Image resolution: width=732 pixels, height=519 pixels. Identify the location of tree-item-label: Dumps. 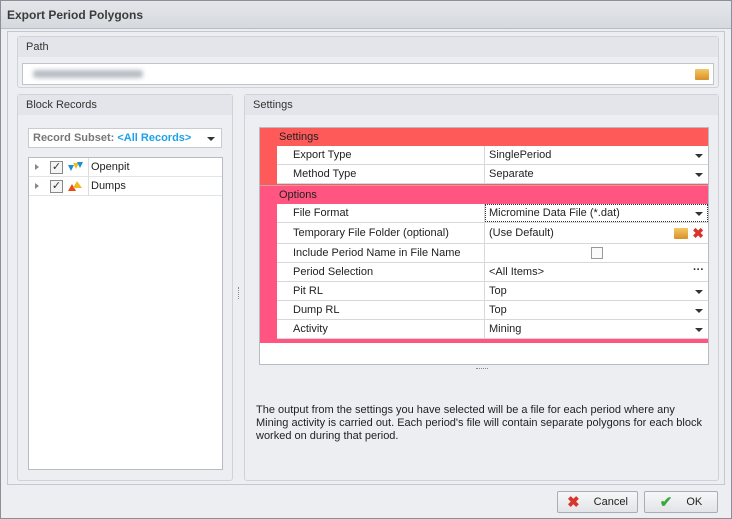
(155, 186).